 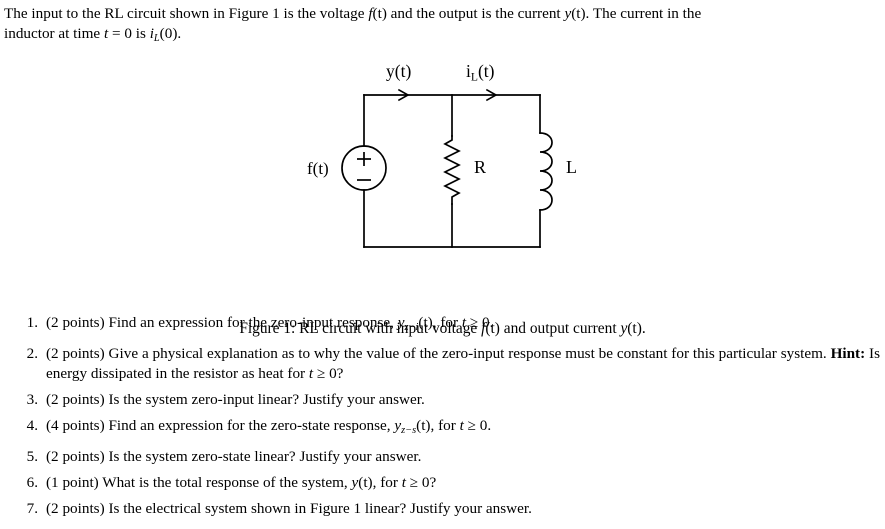 I want to click on q1-points: (2 points), so click(x=75, y=322).